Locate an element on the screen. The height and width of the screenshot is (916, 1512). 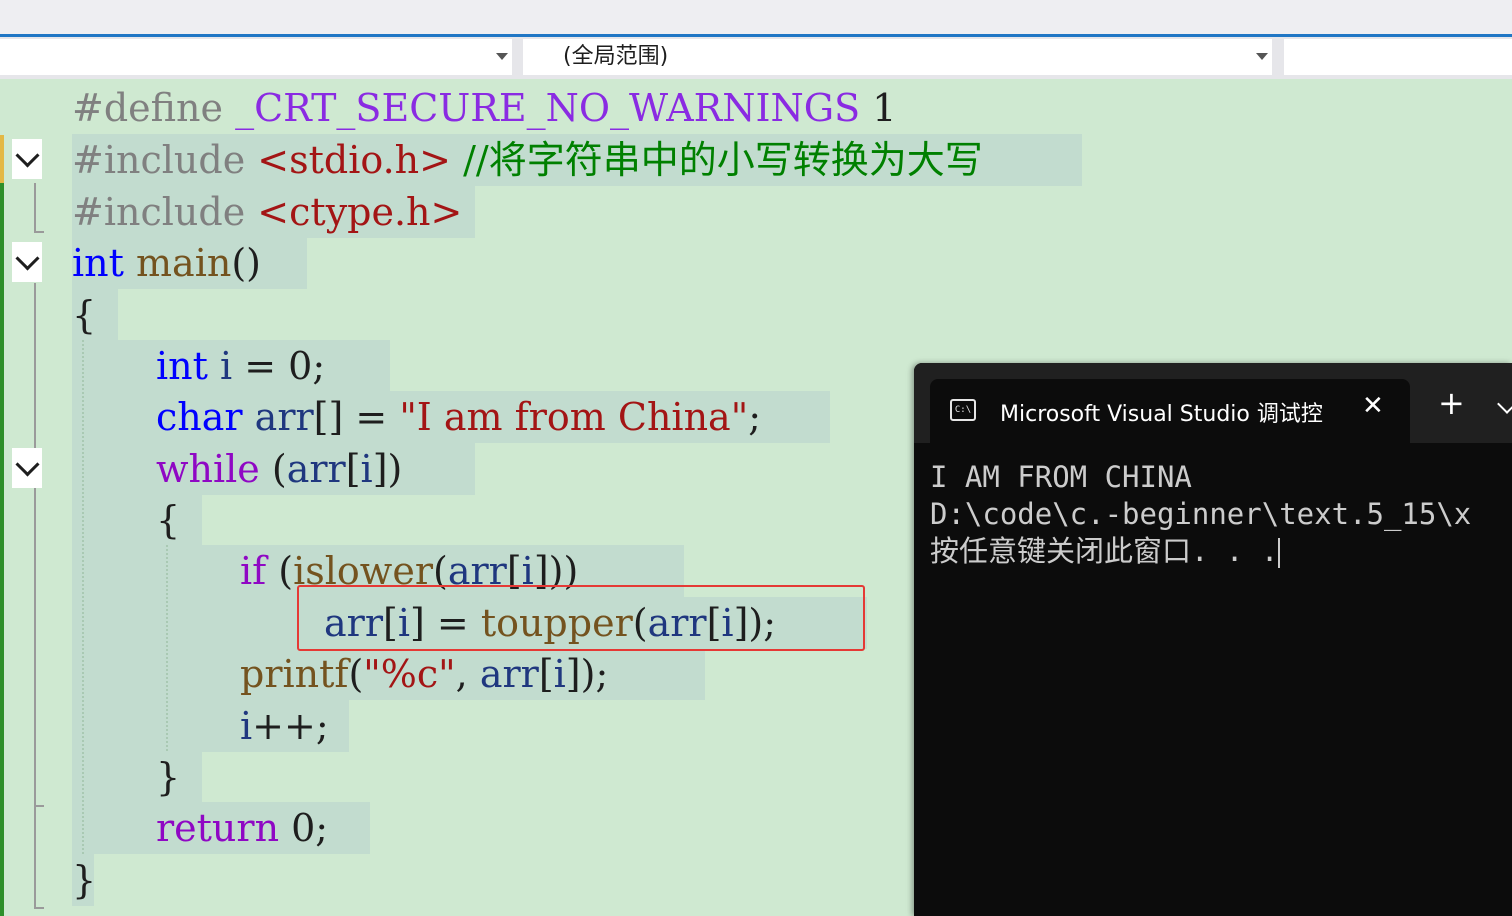
code-line-6: int i = 0; is located at coordinates (240, 366).